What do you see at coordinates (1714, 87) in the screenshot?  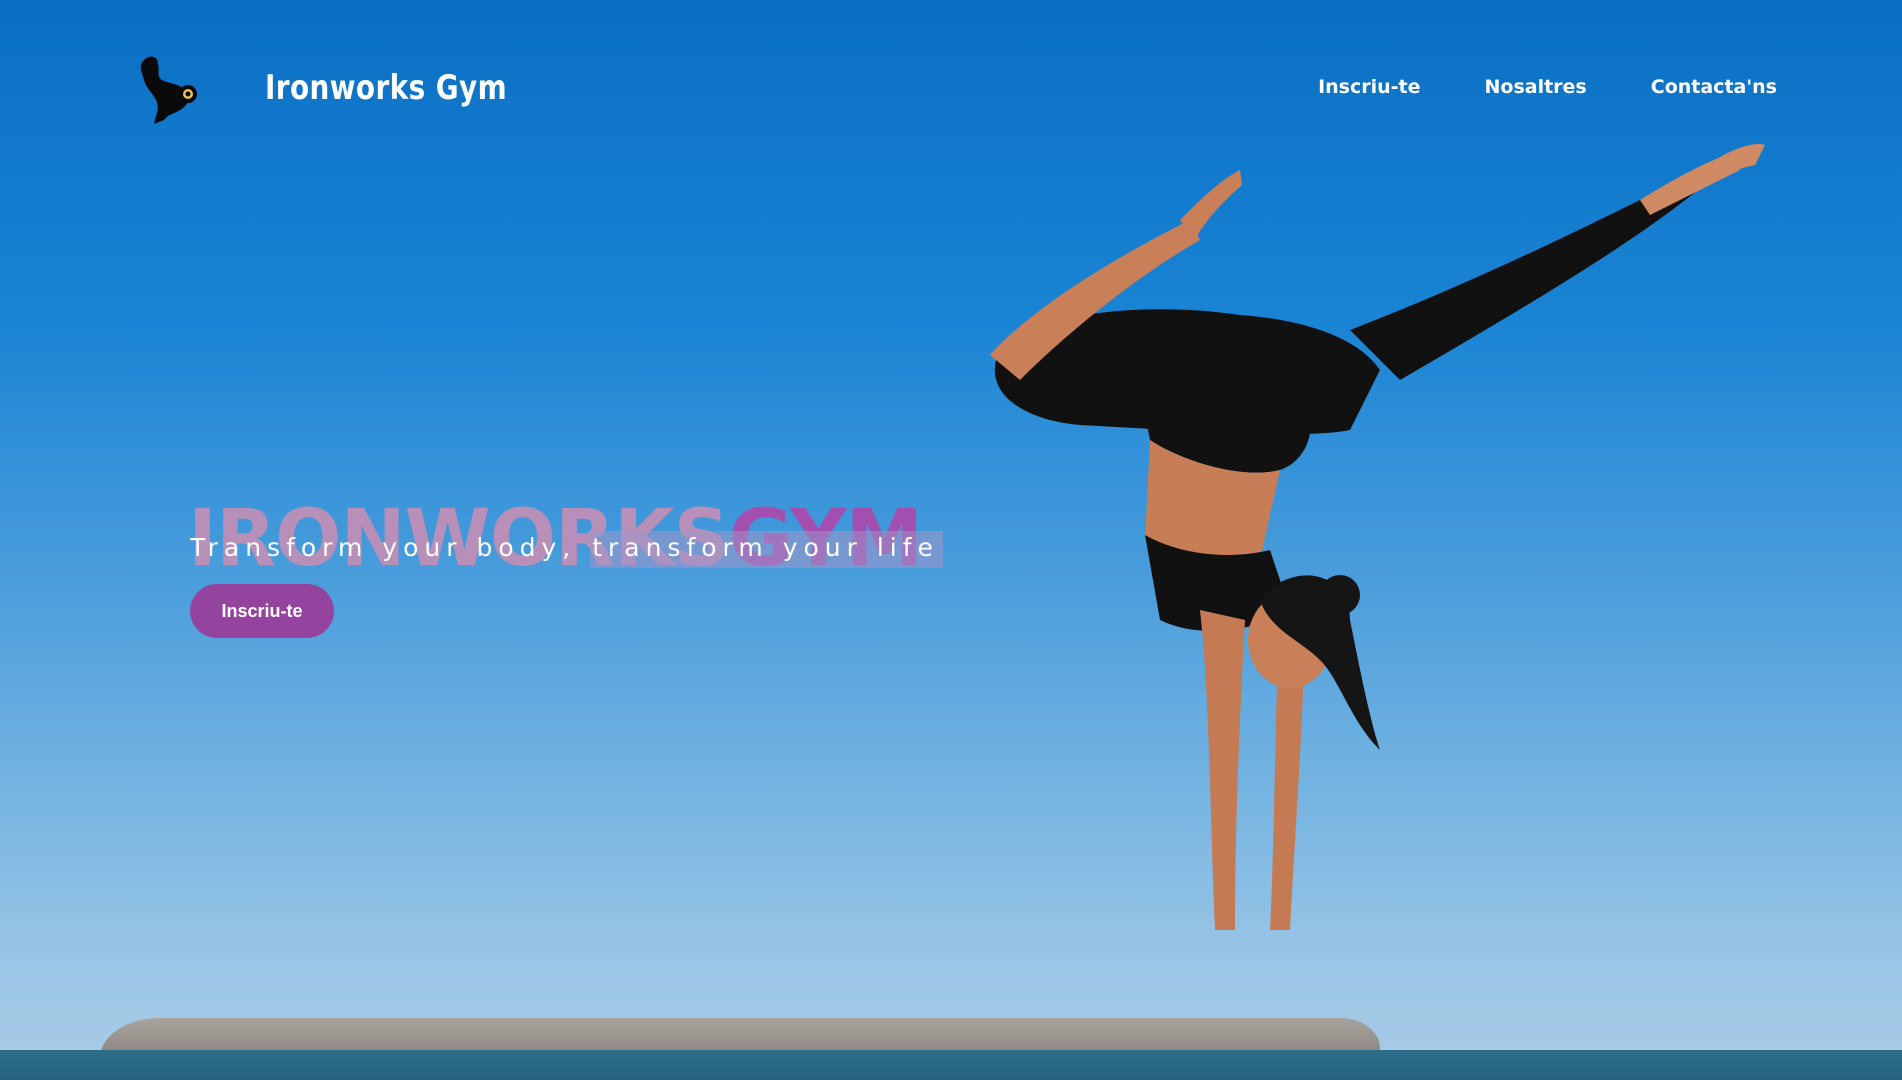 I see `nav-link-contacta: Contacta'ns` at bounding box center [1714, 87].